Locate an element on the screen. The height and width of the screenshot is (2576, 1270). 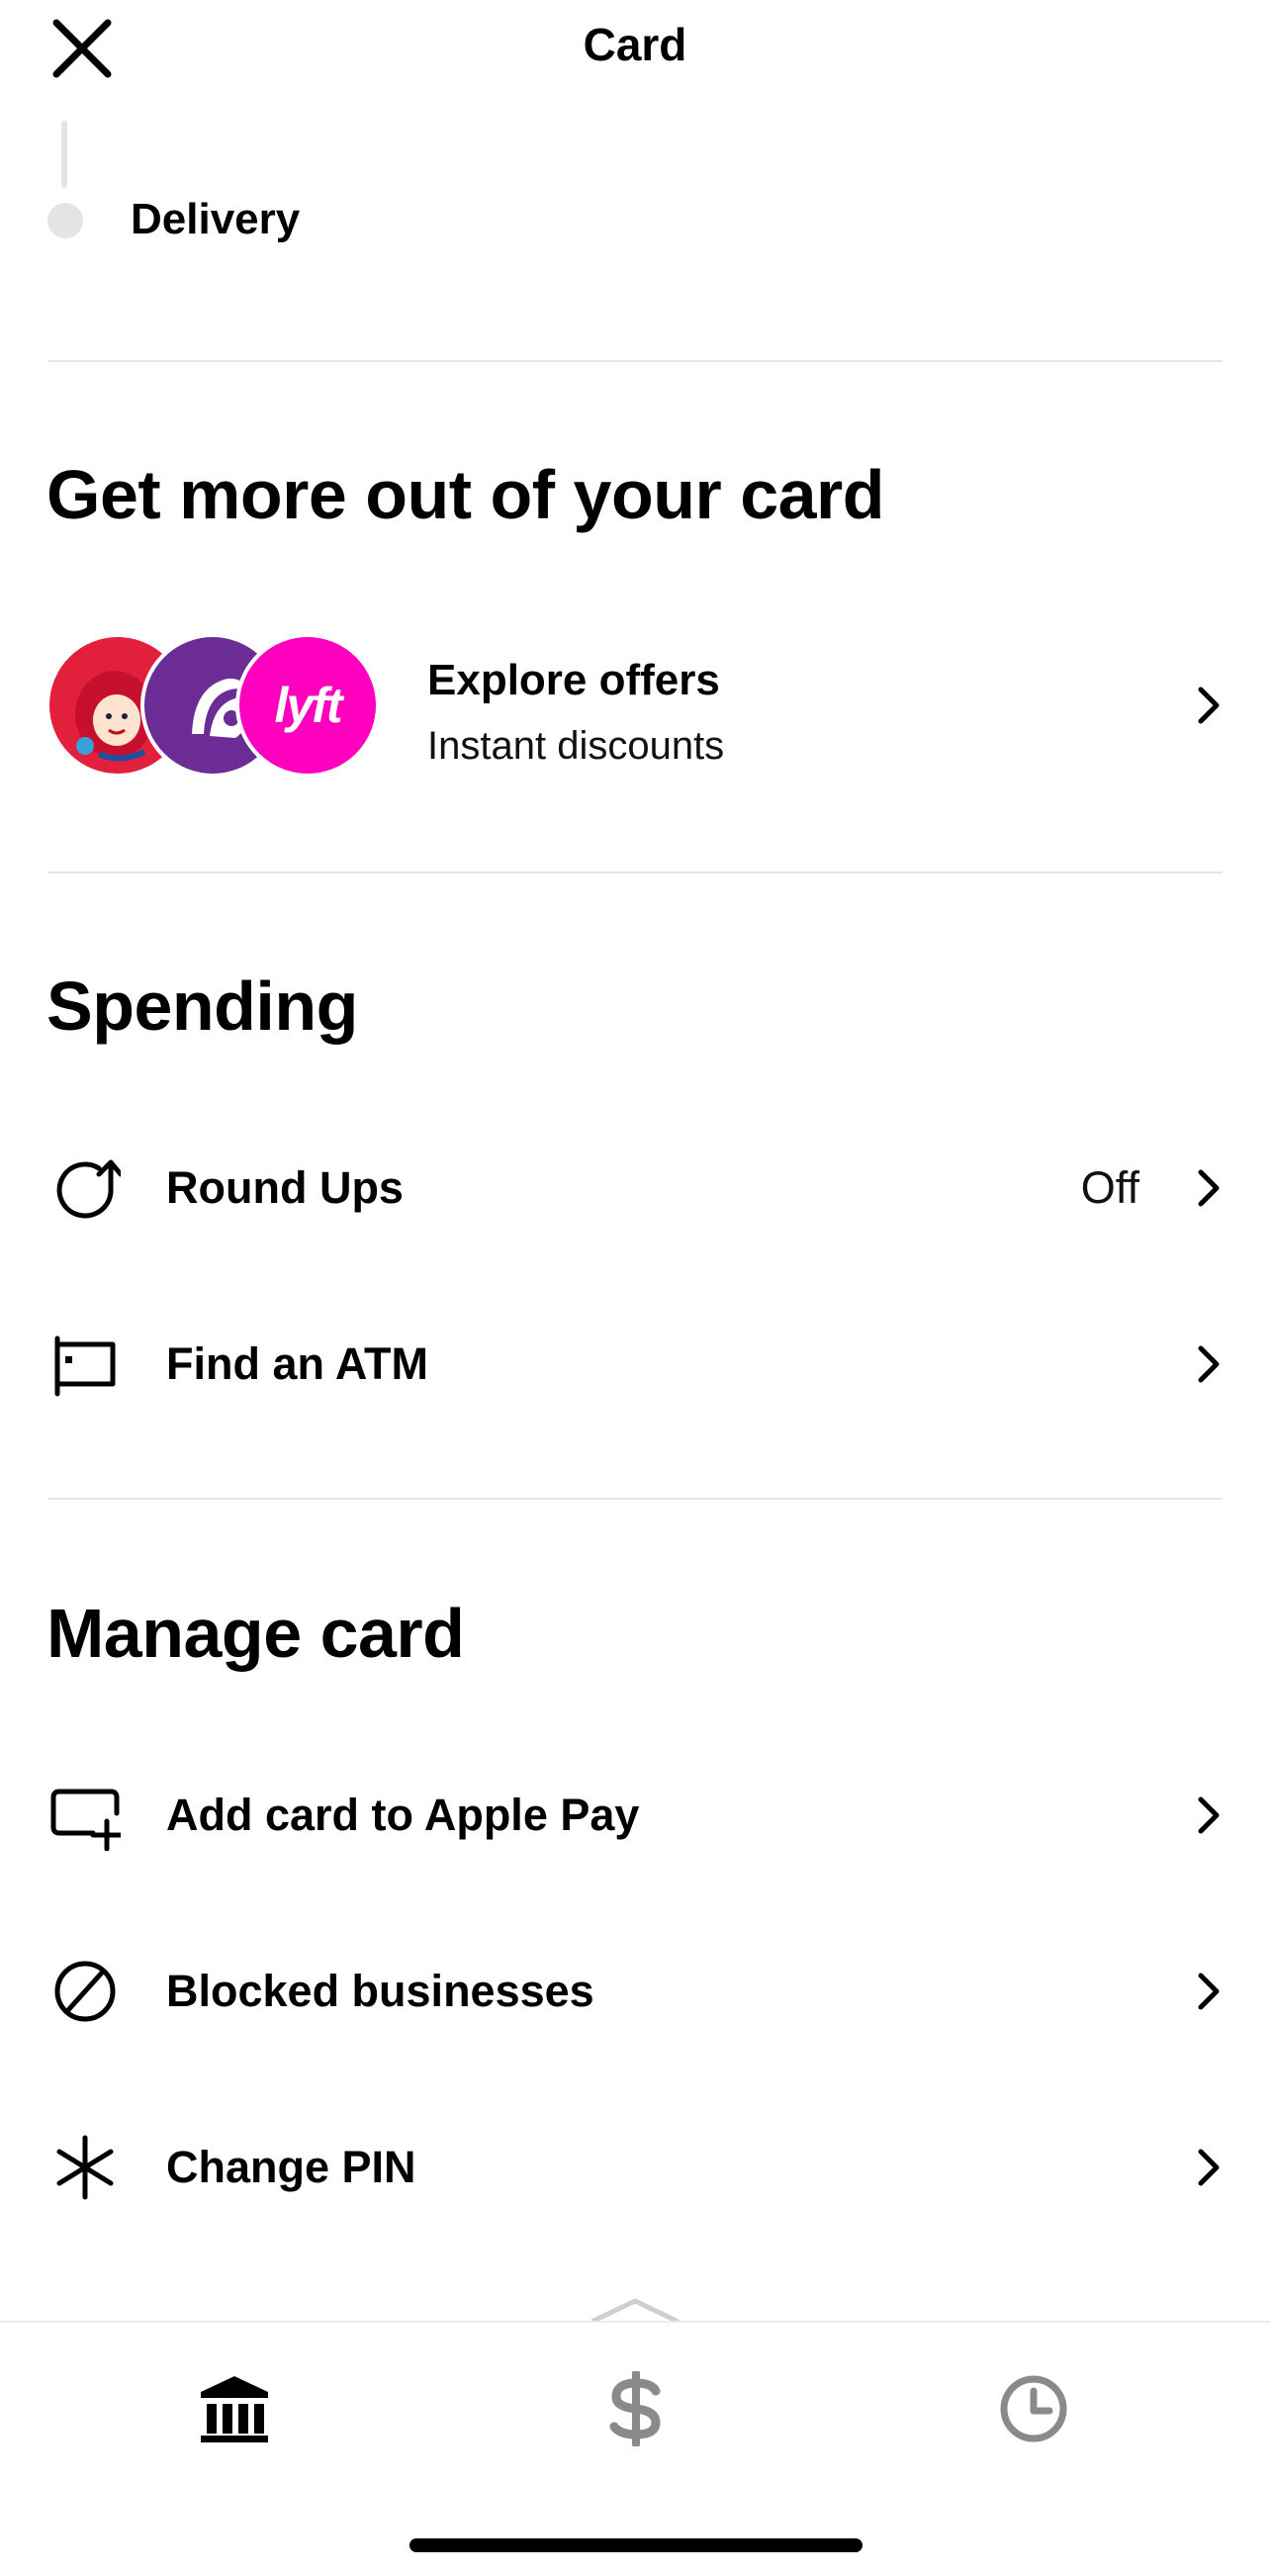
tab-bar-divider is located at coordinates (635, 2322).